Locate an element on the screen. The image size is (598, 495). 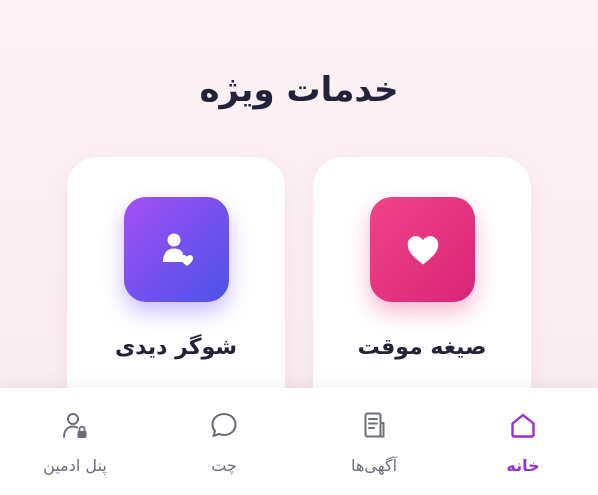
service-card-label: شوگر دیدی is located at coordinates (176, 347).